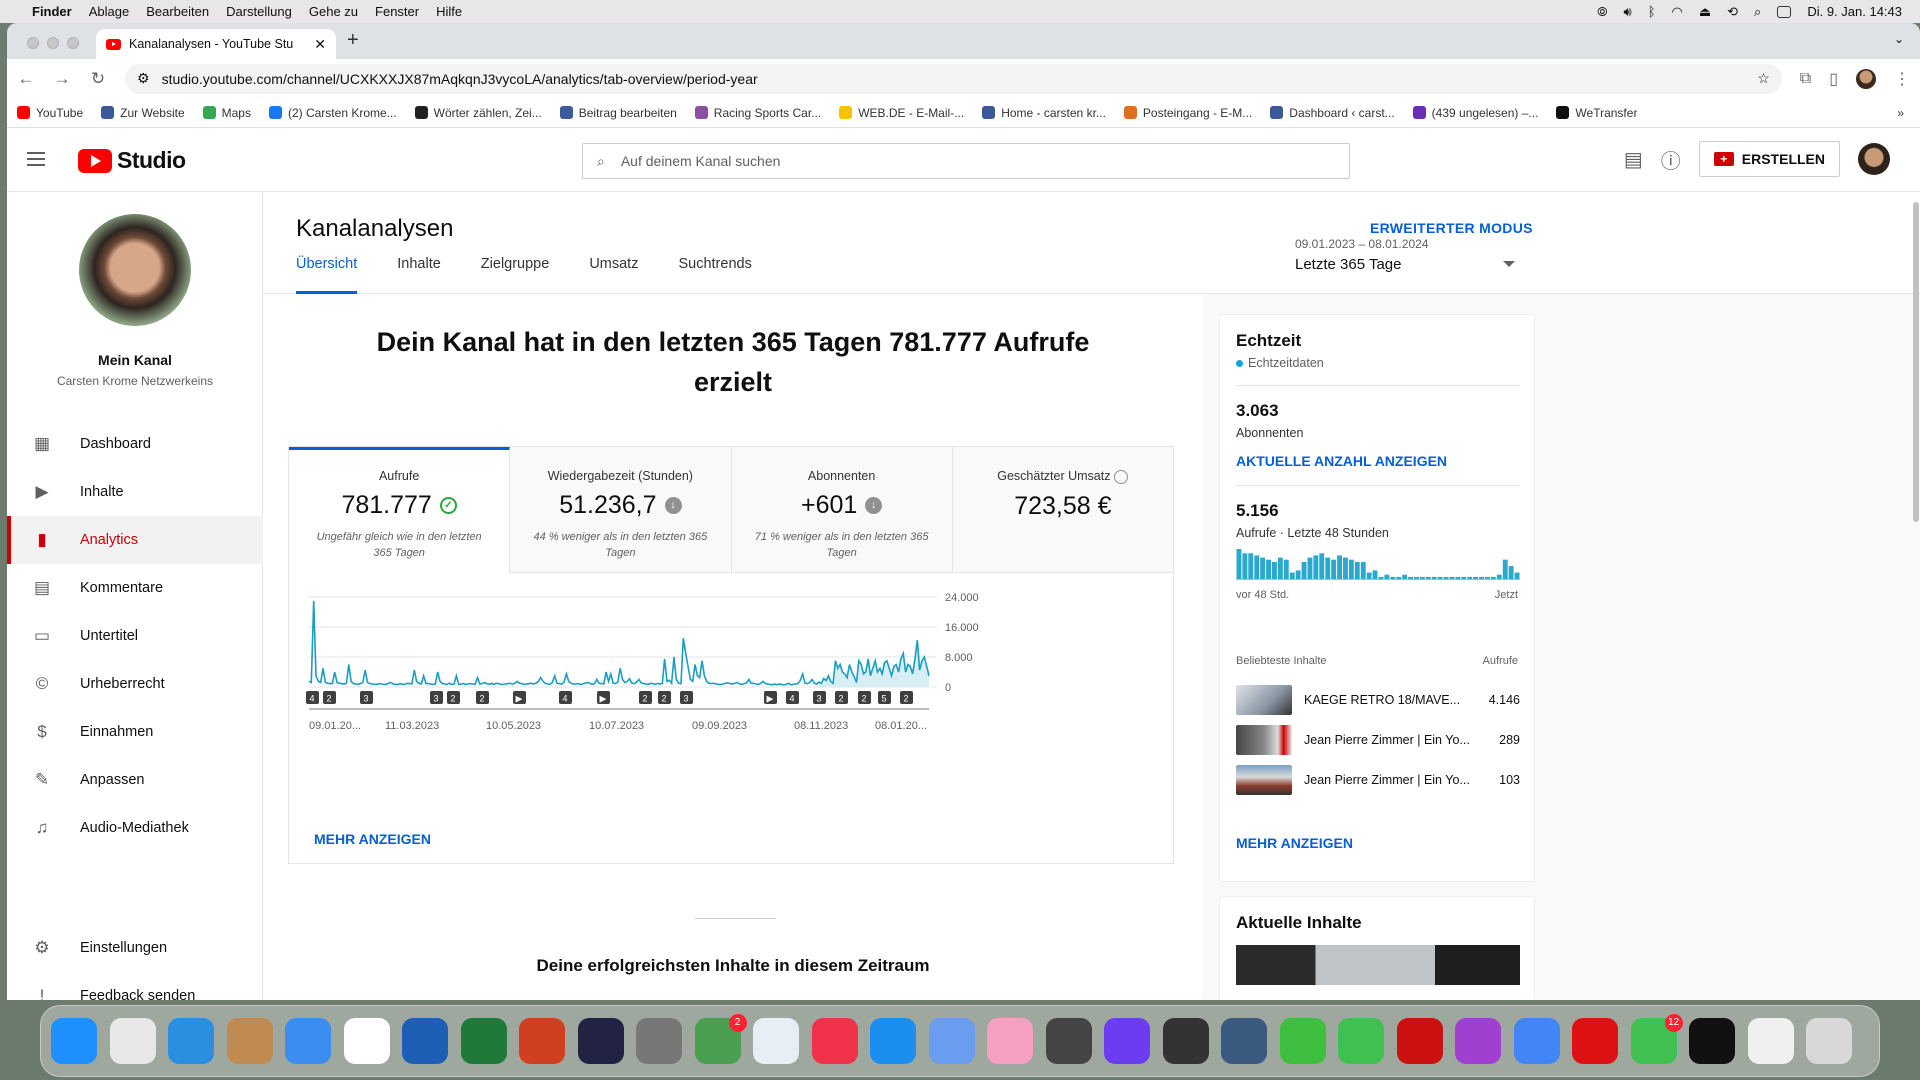  Describe the element at coordinates (135, 588) in the screenshot. I see `sidebar-item-comments: ▤ Kommentare` at that location.